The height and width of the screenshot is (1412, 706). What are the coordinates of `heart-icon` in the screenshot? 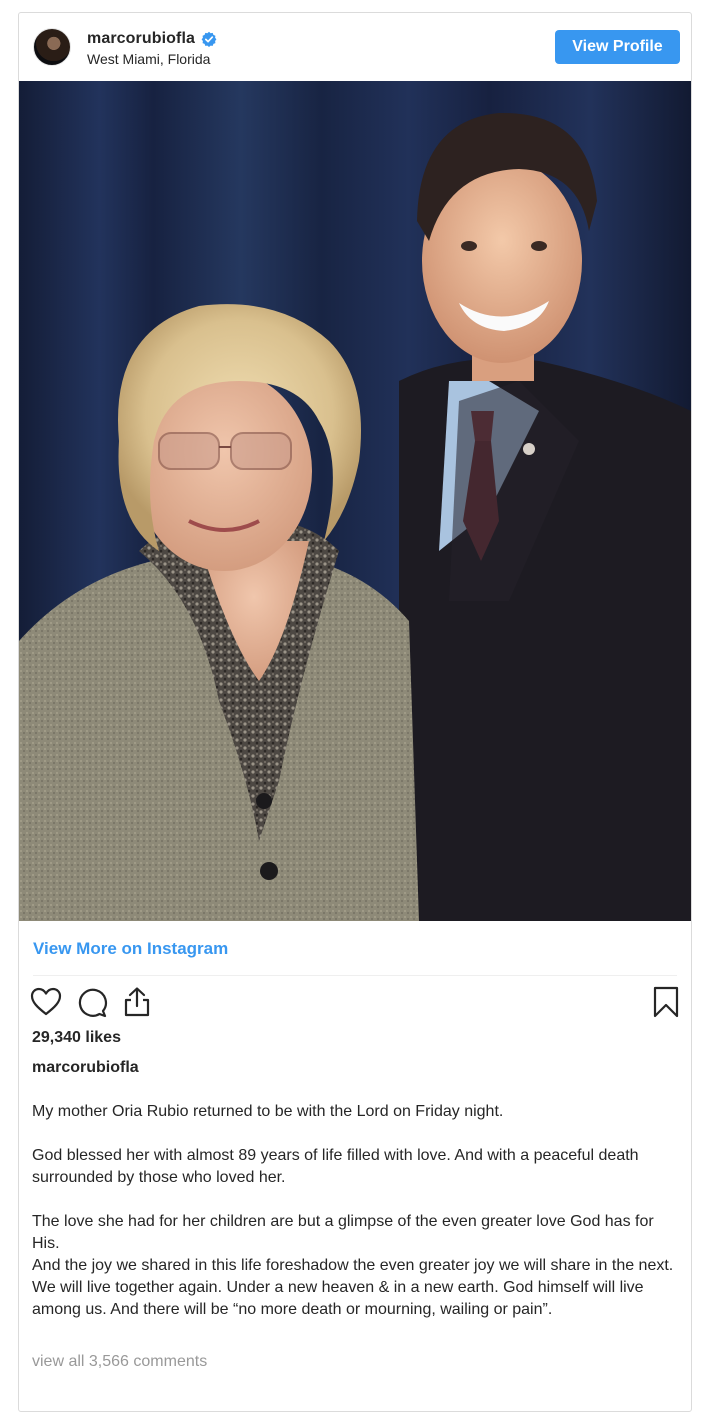 It's located at (46, 1002).